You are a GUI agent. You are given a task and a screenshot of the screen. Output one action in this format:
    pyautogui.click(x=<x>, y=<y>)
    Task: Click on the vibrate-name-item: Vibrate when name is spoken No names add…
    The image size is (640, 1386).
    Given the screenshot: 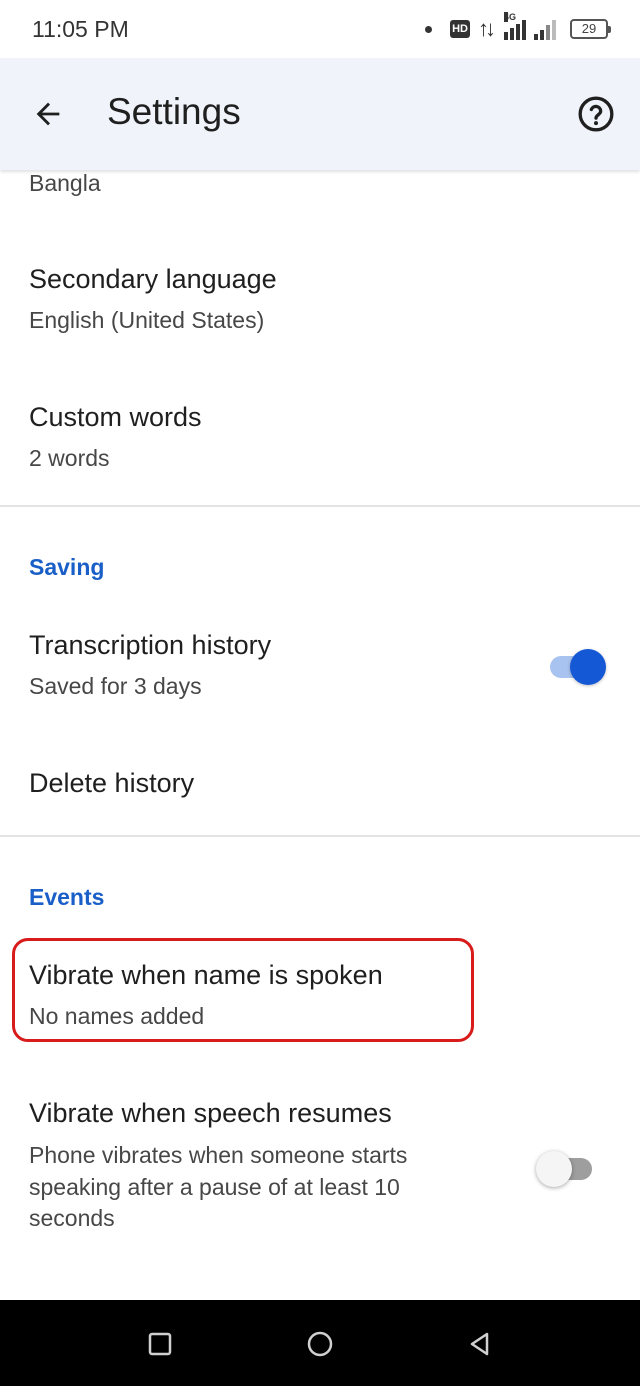 What is the action you would take?
    pyautogui.click(x=320, y=990)
    